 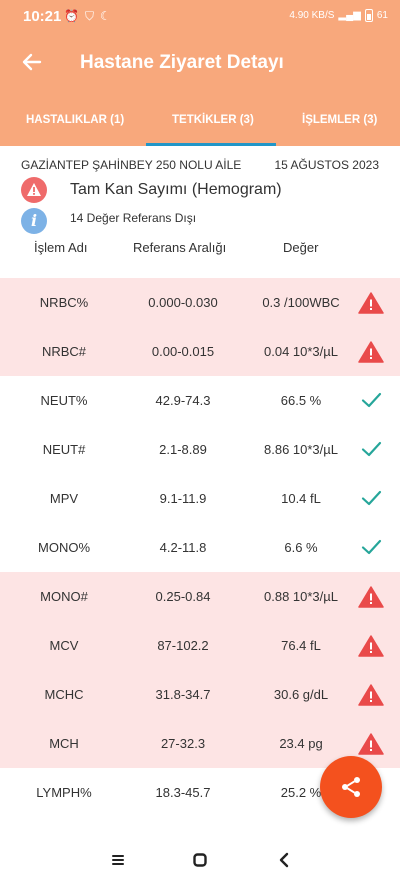 What do you see at coordinates (301, 498) in the screenshot?
I see `test-value: 10.4 fL` at bounding box center [301, 498].